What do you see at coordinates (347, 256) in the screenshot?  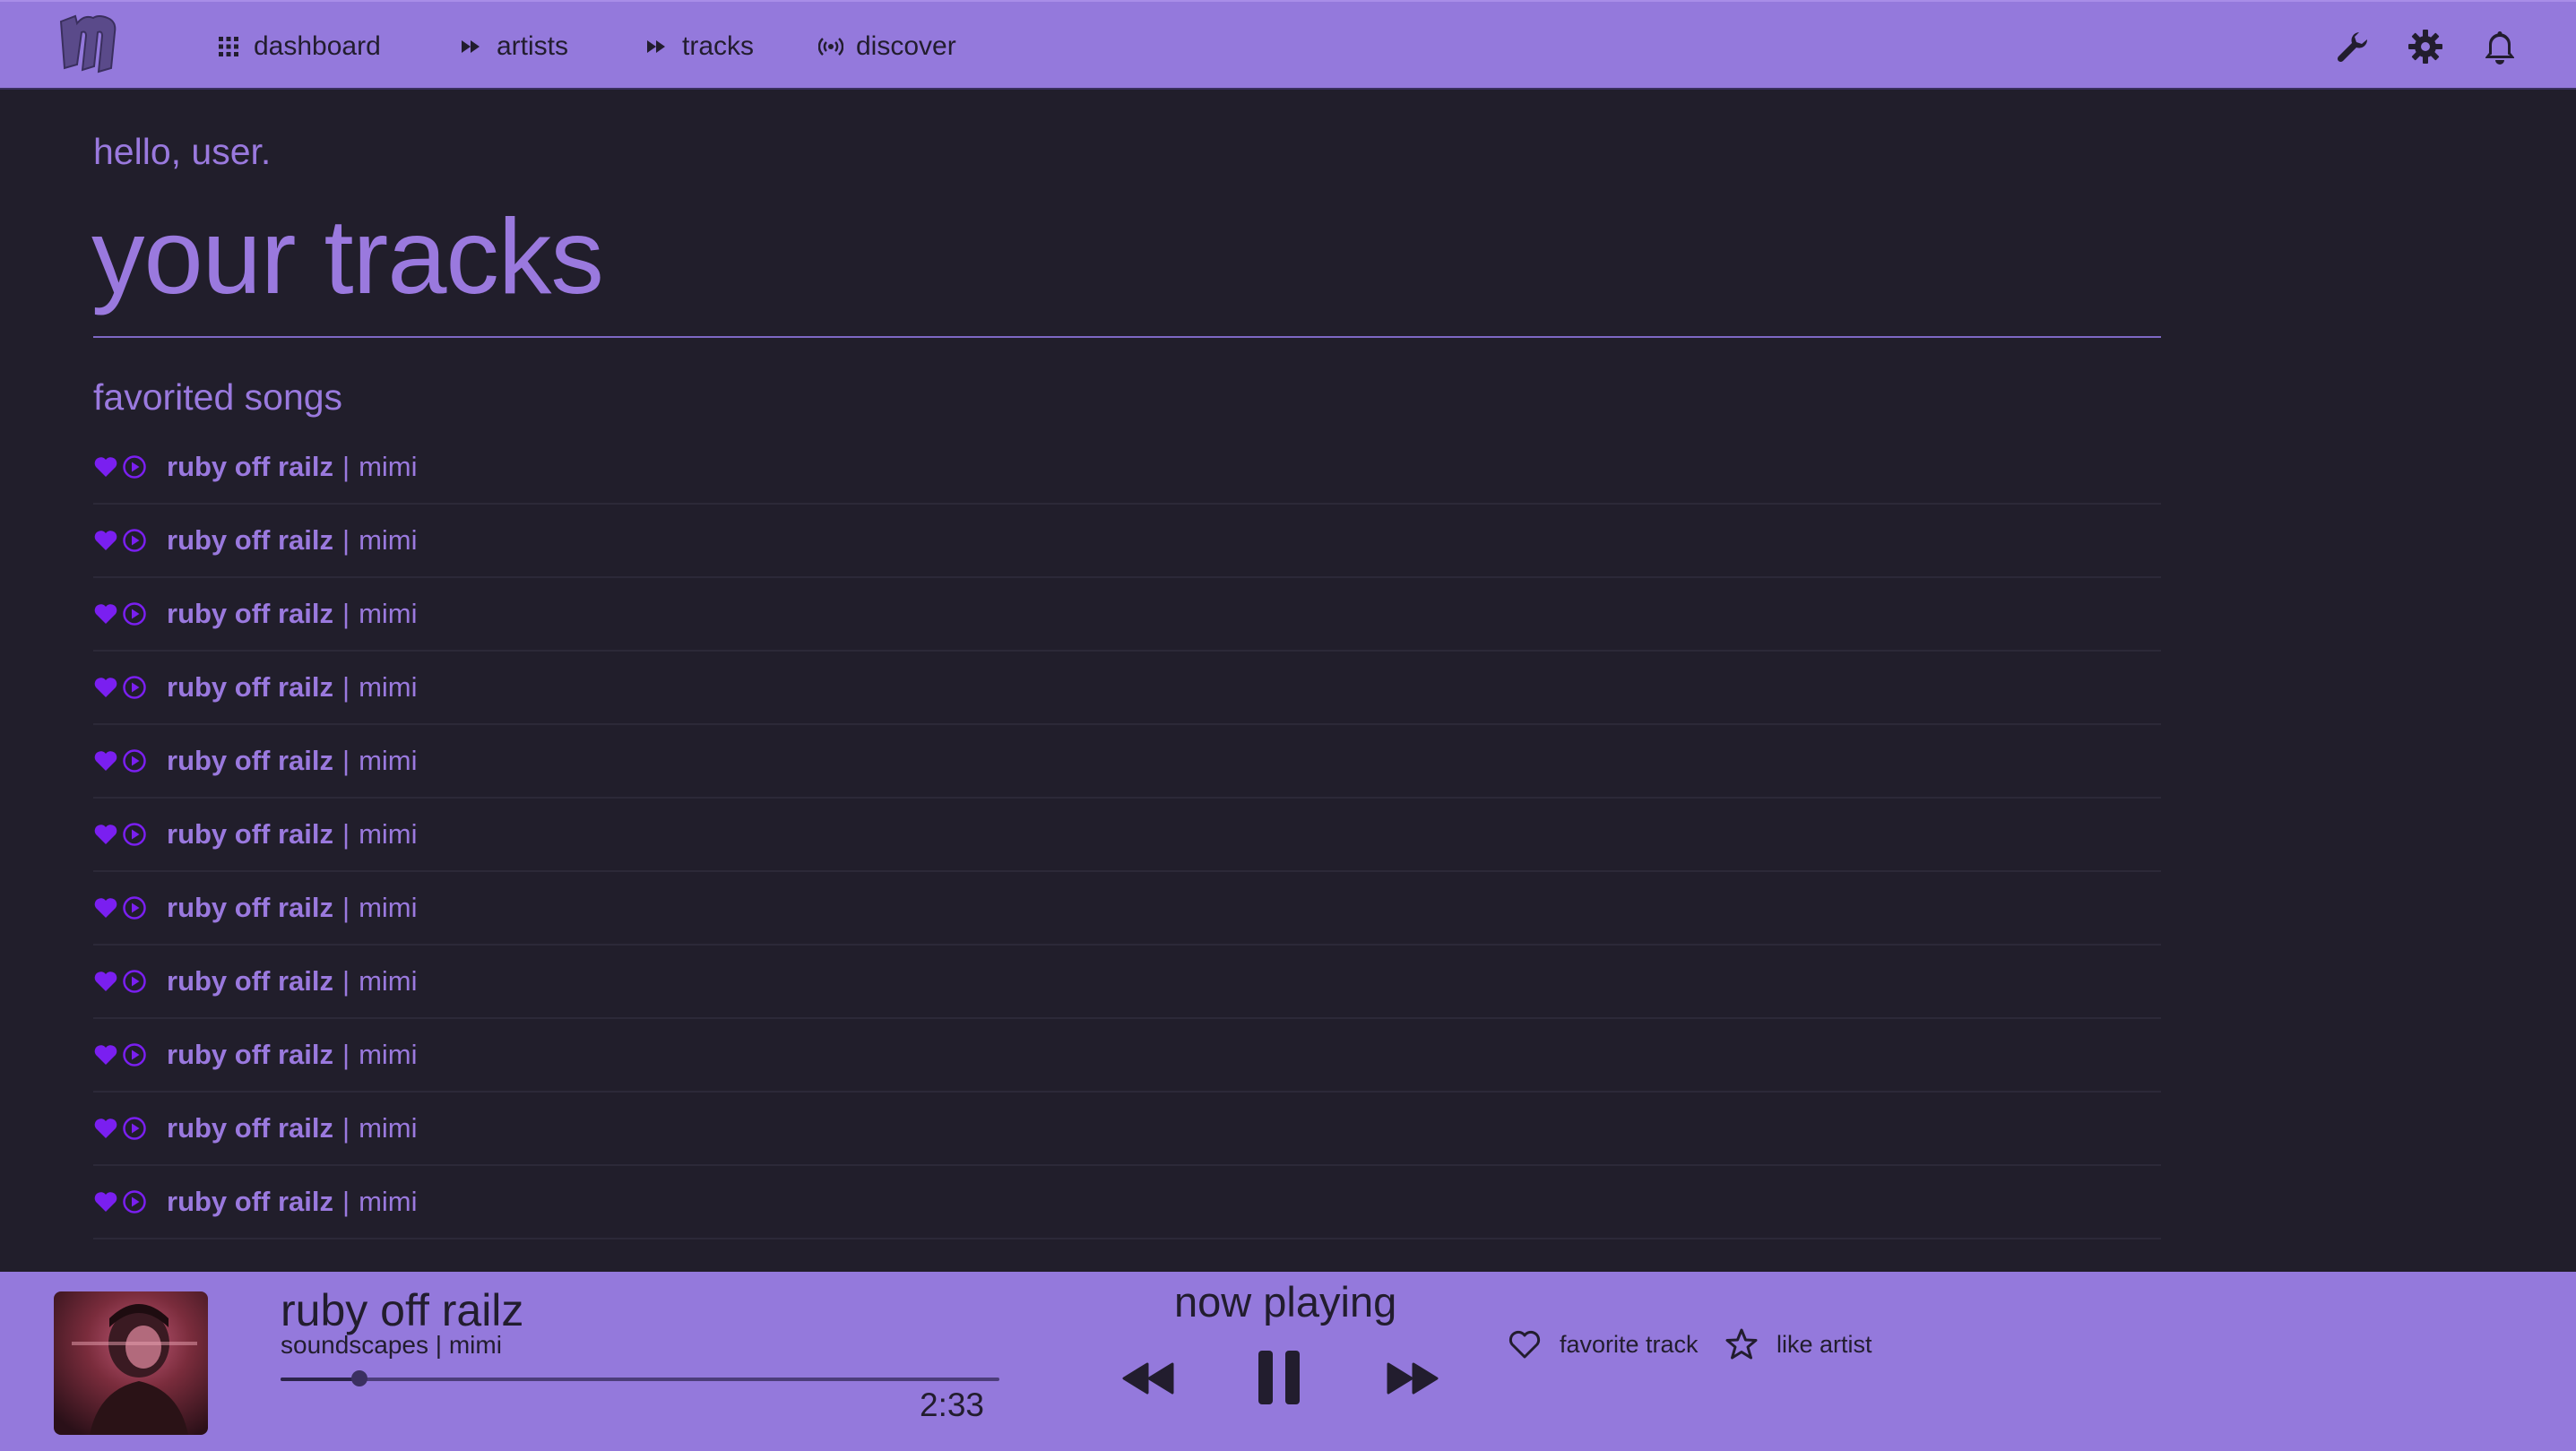 I see `page-title: your tracks` at bounding box center [347, 256].